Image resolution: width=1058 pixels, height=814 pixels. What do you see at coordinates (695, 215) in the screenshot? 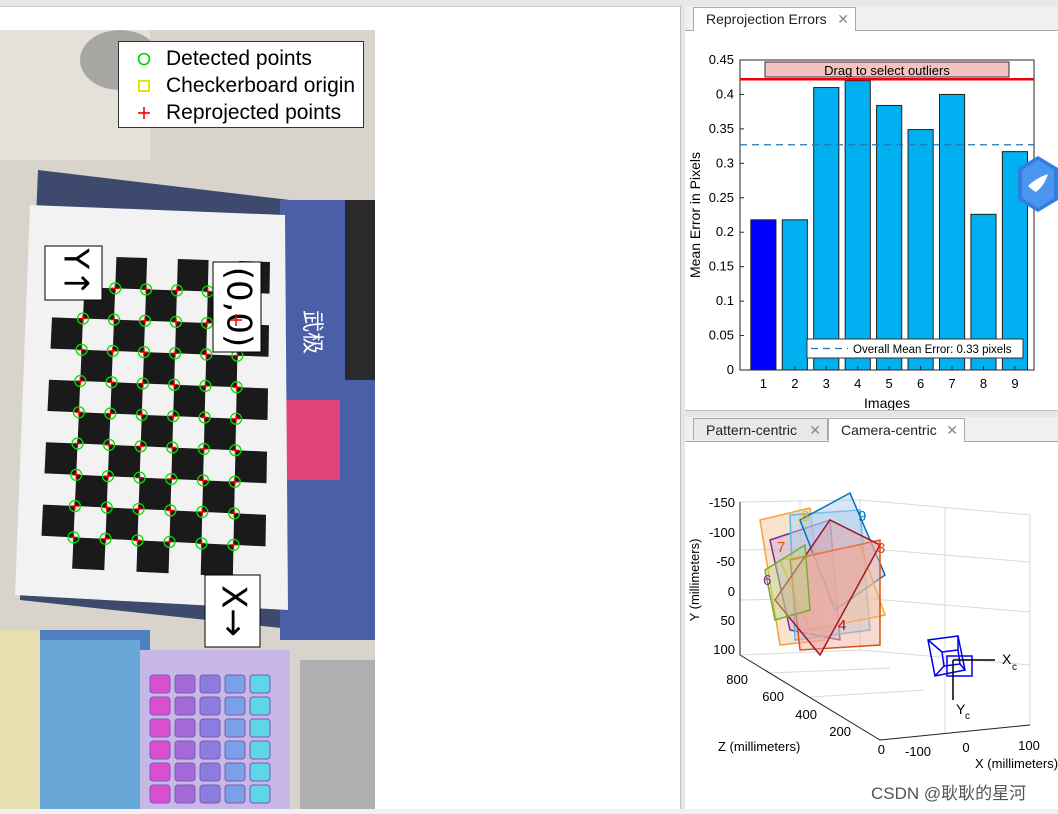
I see `chart-ylabel: Mean Error in Pixels` at bounding box center [695, 215].